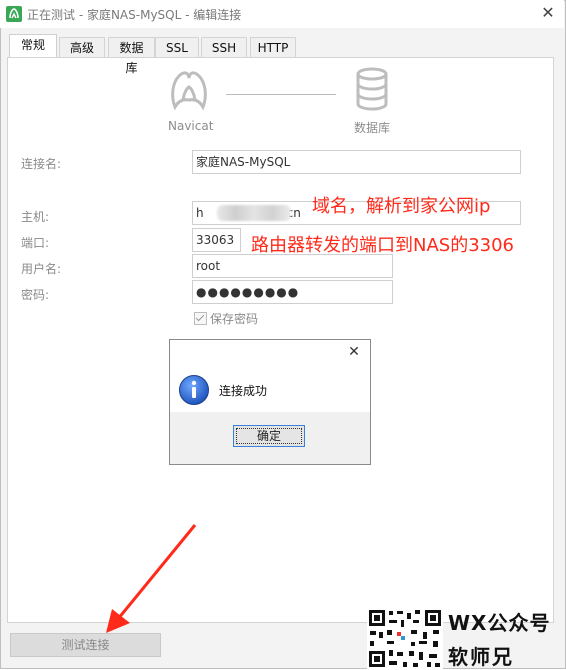 This screenshot has height=670, width=566. What do you see at coordinates (177, 47) in the screenshot?
I see `tab-ssl: SSL` at bounding box center [177, 47].